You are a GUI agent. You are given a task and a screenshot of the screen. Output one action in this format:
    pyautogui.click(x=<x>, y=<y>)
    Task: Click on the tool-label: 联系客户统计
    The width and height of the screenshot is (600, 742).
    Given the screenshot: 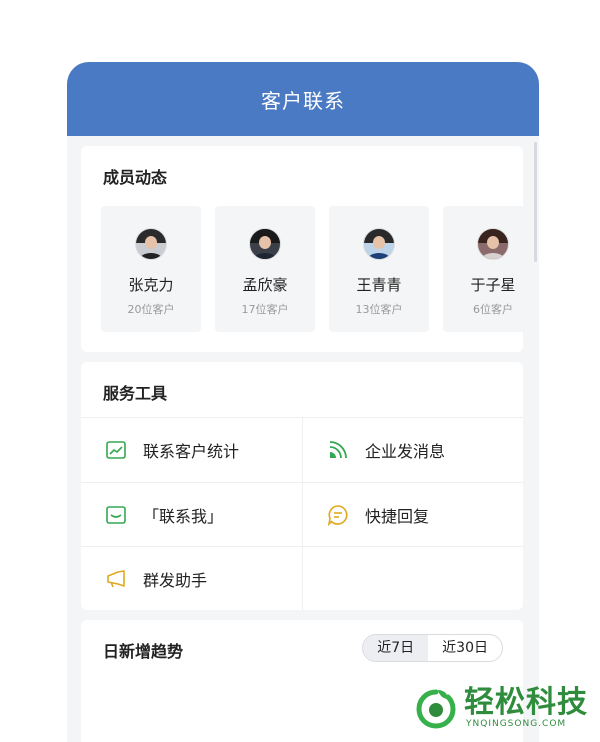 What is the action you would take?
    pyautogui.click(x=191, y=451)
    